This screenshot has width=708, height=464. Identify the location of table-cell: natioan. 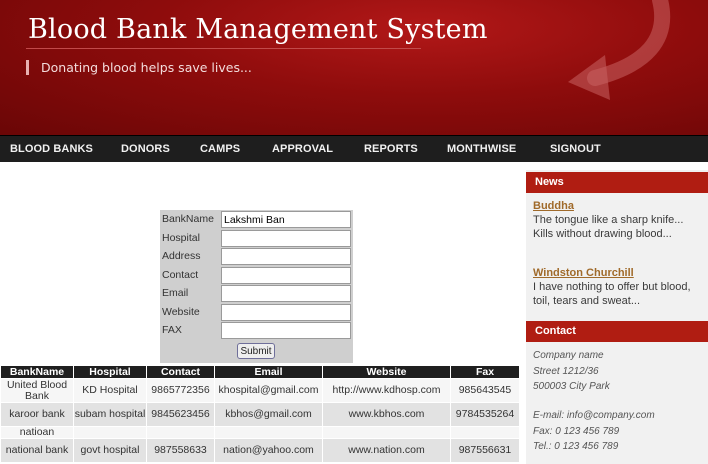
(37, 432).